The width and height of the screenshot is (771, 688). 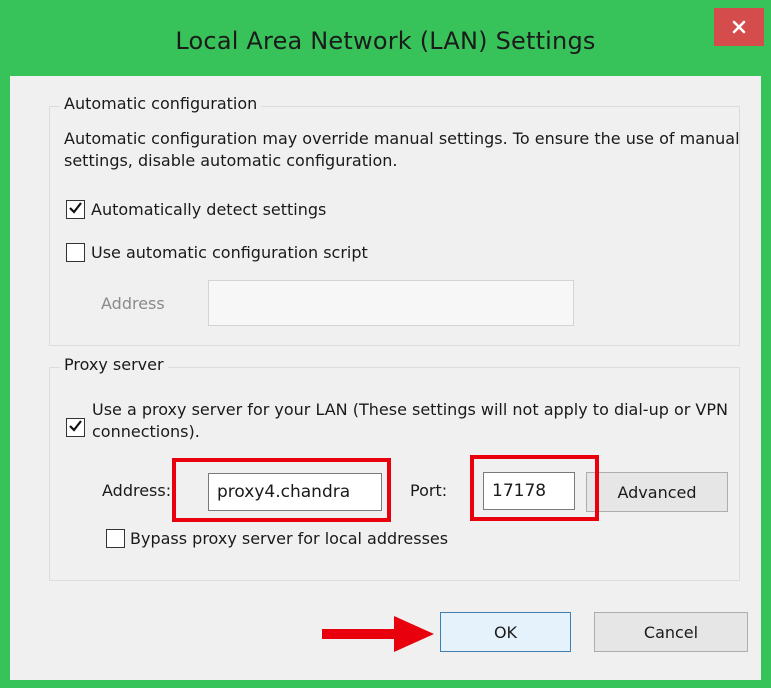 What do you see at coordinates (529, 491) in the screenshot?
I see `proxy-port-input: 17178` at bounding box center [529, 491].